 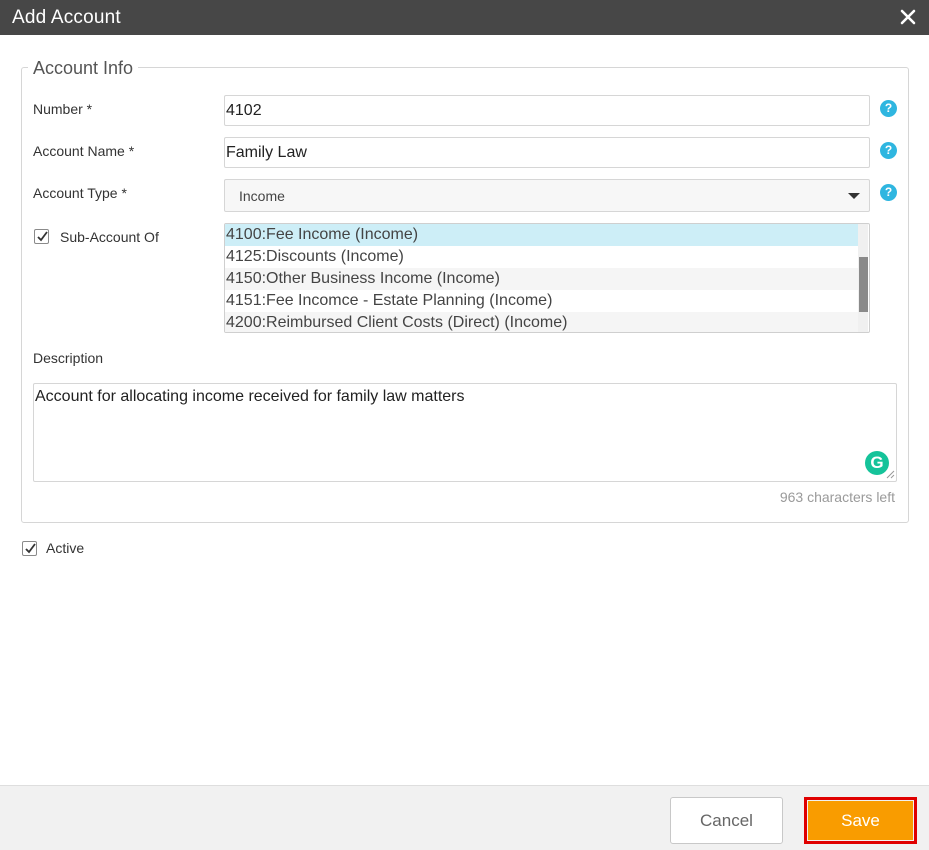 I want to click on fieldset-legend: Account Info, so click(x=83, y=68).